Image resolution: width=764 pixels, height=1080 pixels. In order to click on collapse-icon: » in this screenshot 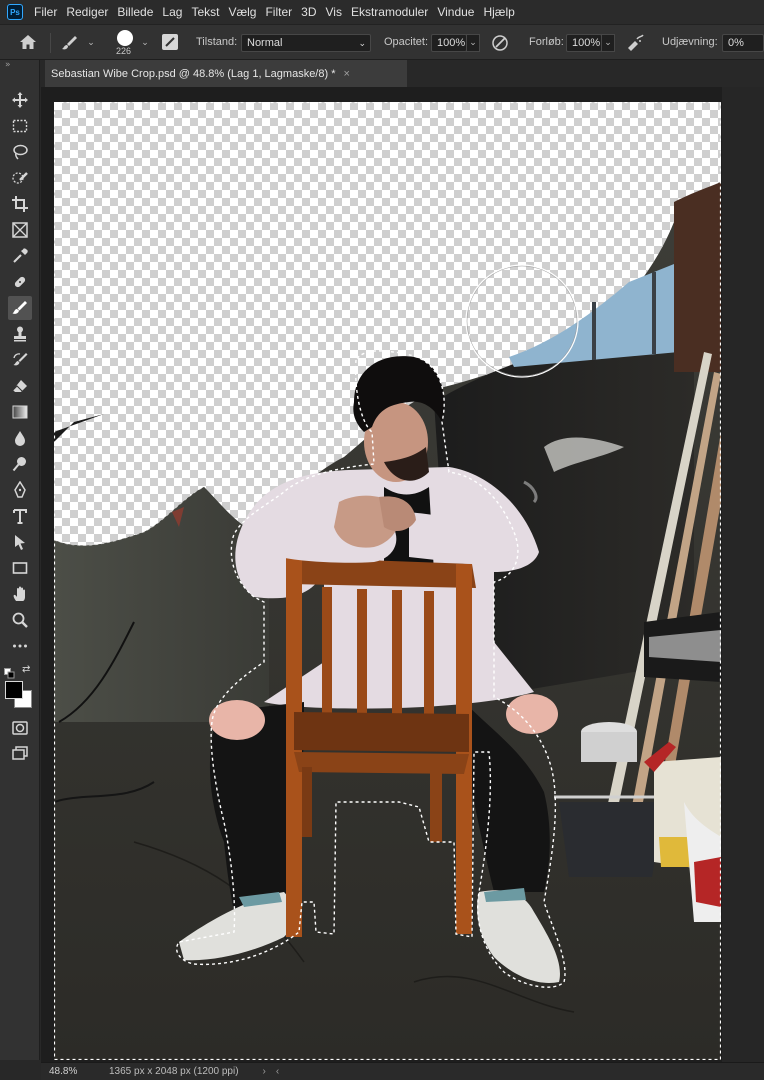, I will do `click(8, 65)`.